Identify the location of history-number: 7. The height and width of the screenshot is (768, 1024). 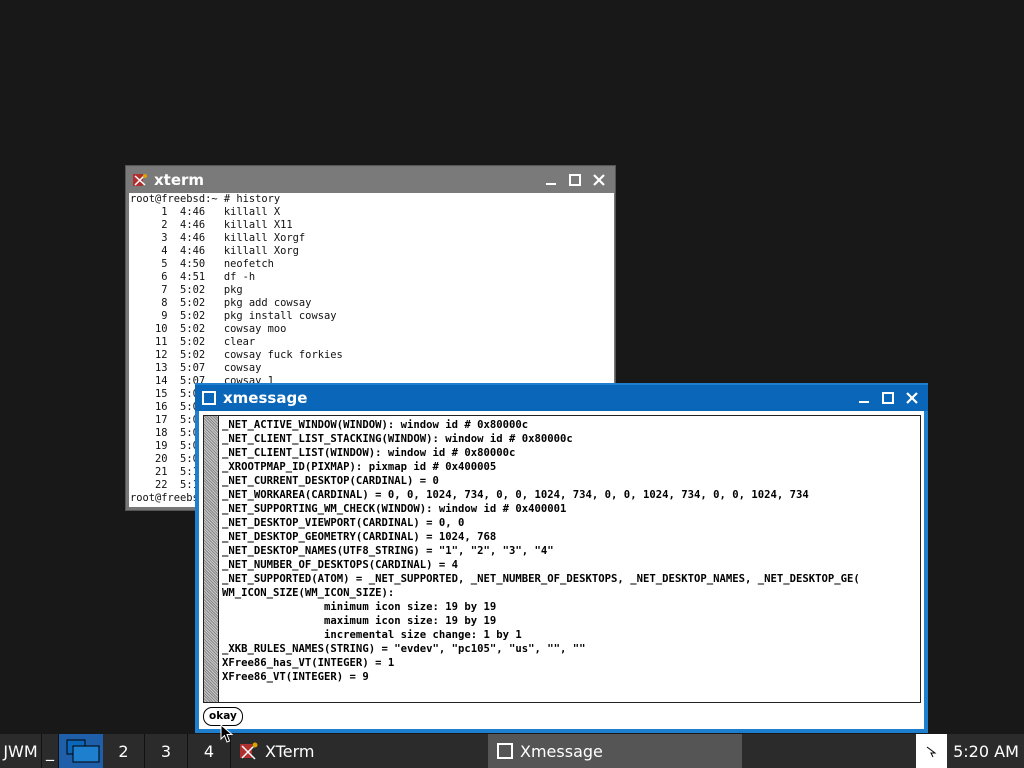
(149, 290).